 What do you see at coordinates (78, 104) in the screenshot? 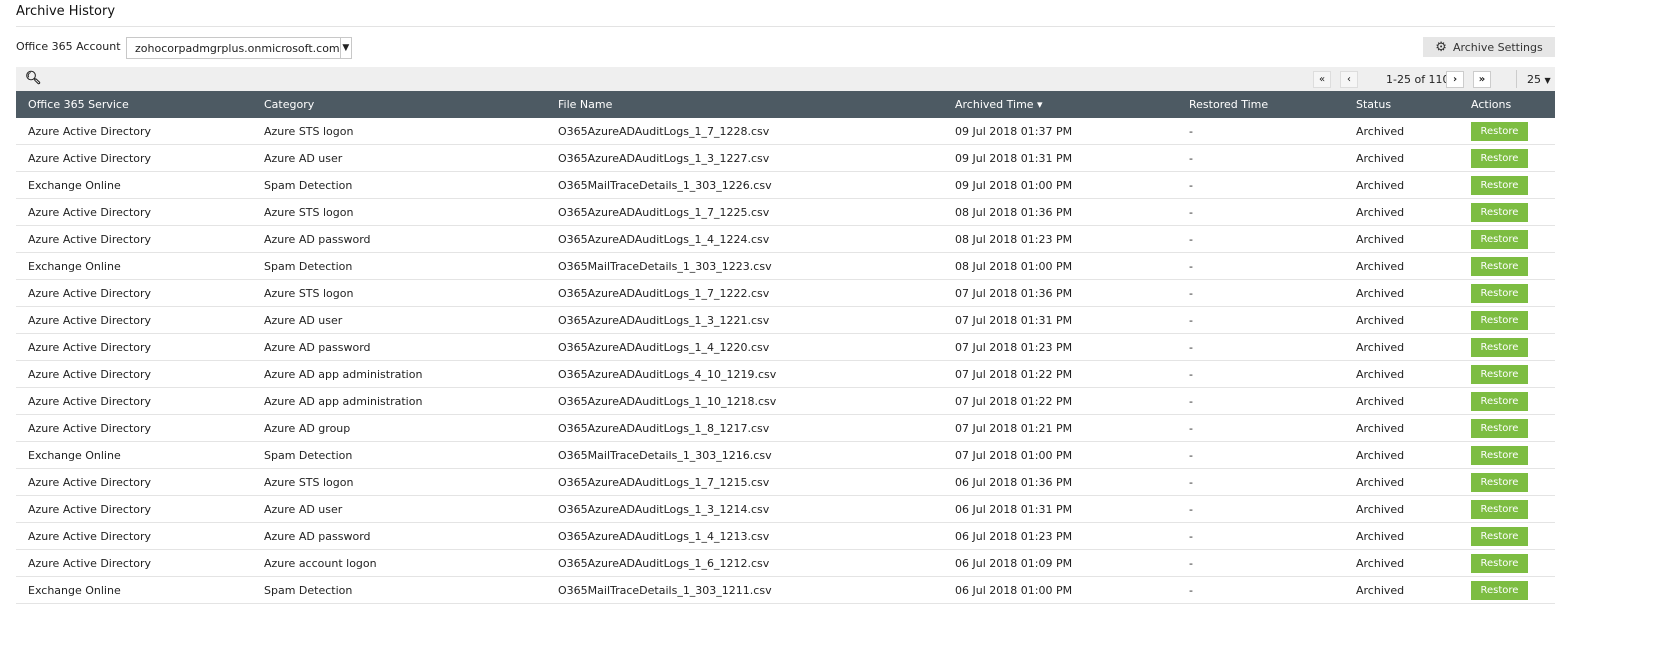
I see `column-header-label: Office 365 Service` at bounding box center [78, 104].